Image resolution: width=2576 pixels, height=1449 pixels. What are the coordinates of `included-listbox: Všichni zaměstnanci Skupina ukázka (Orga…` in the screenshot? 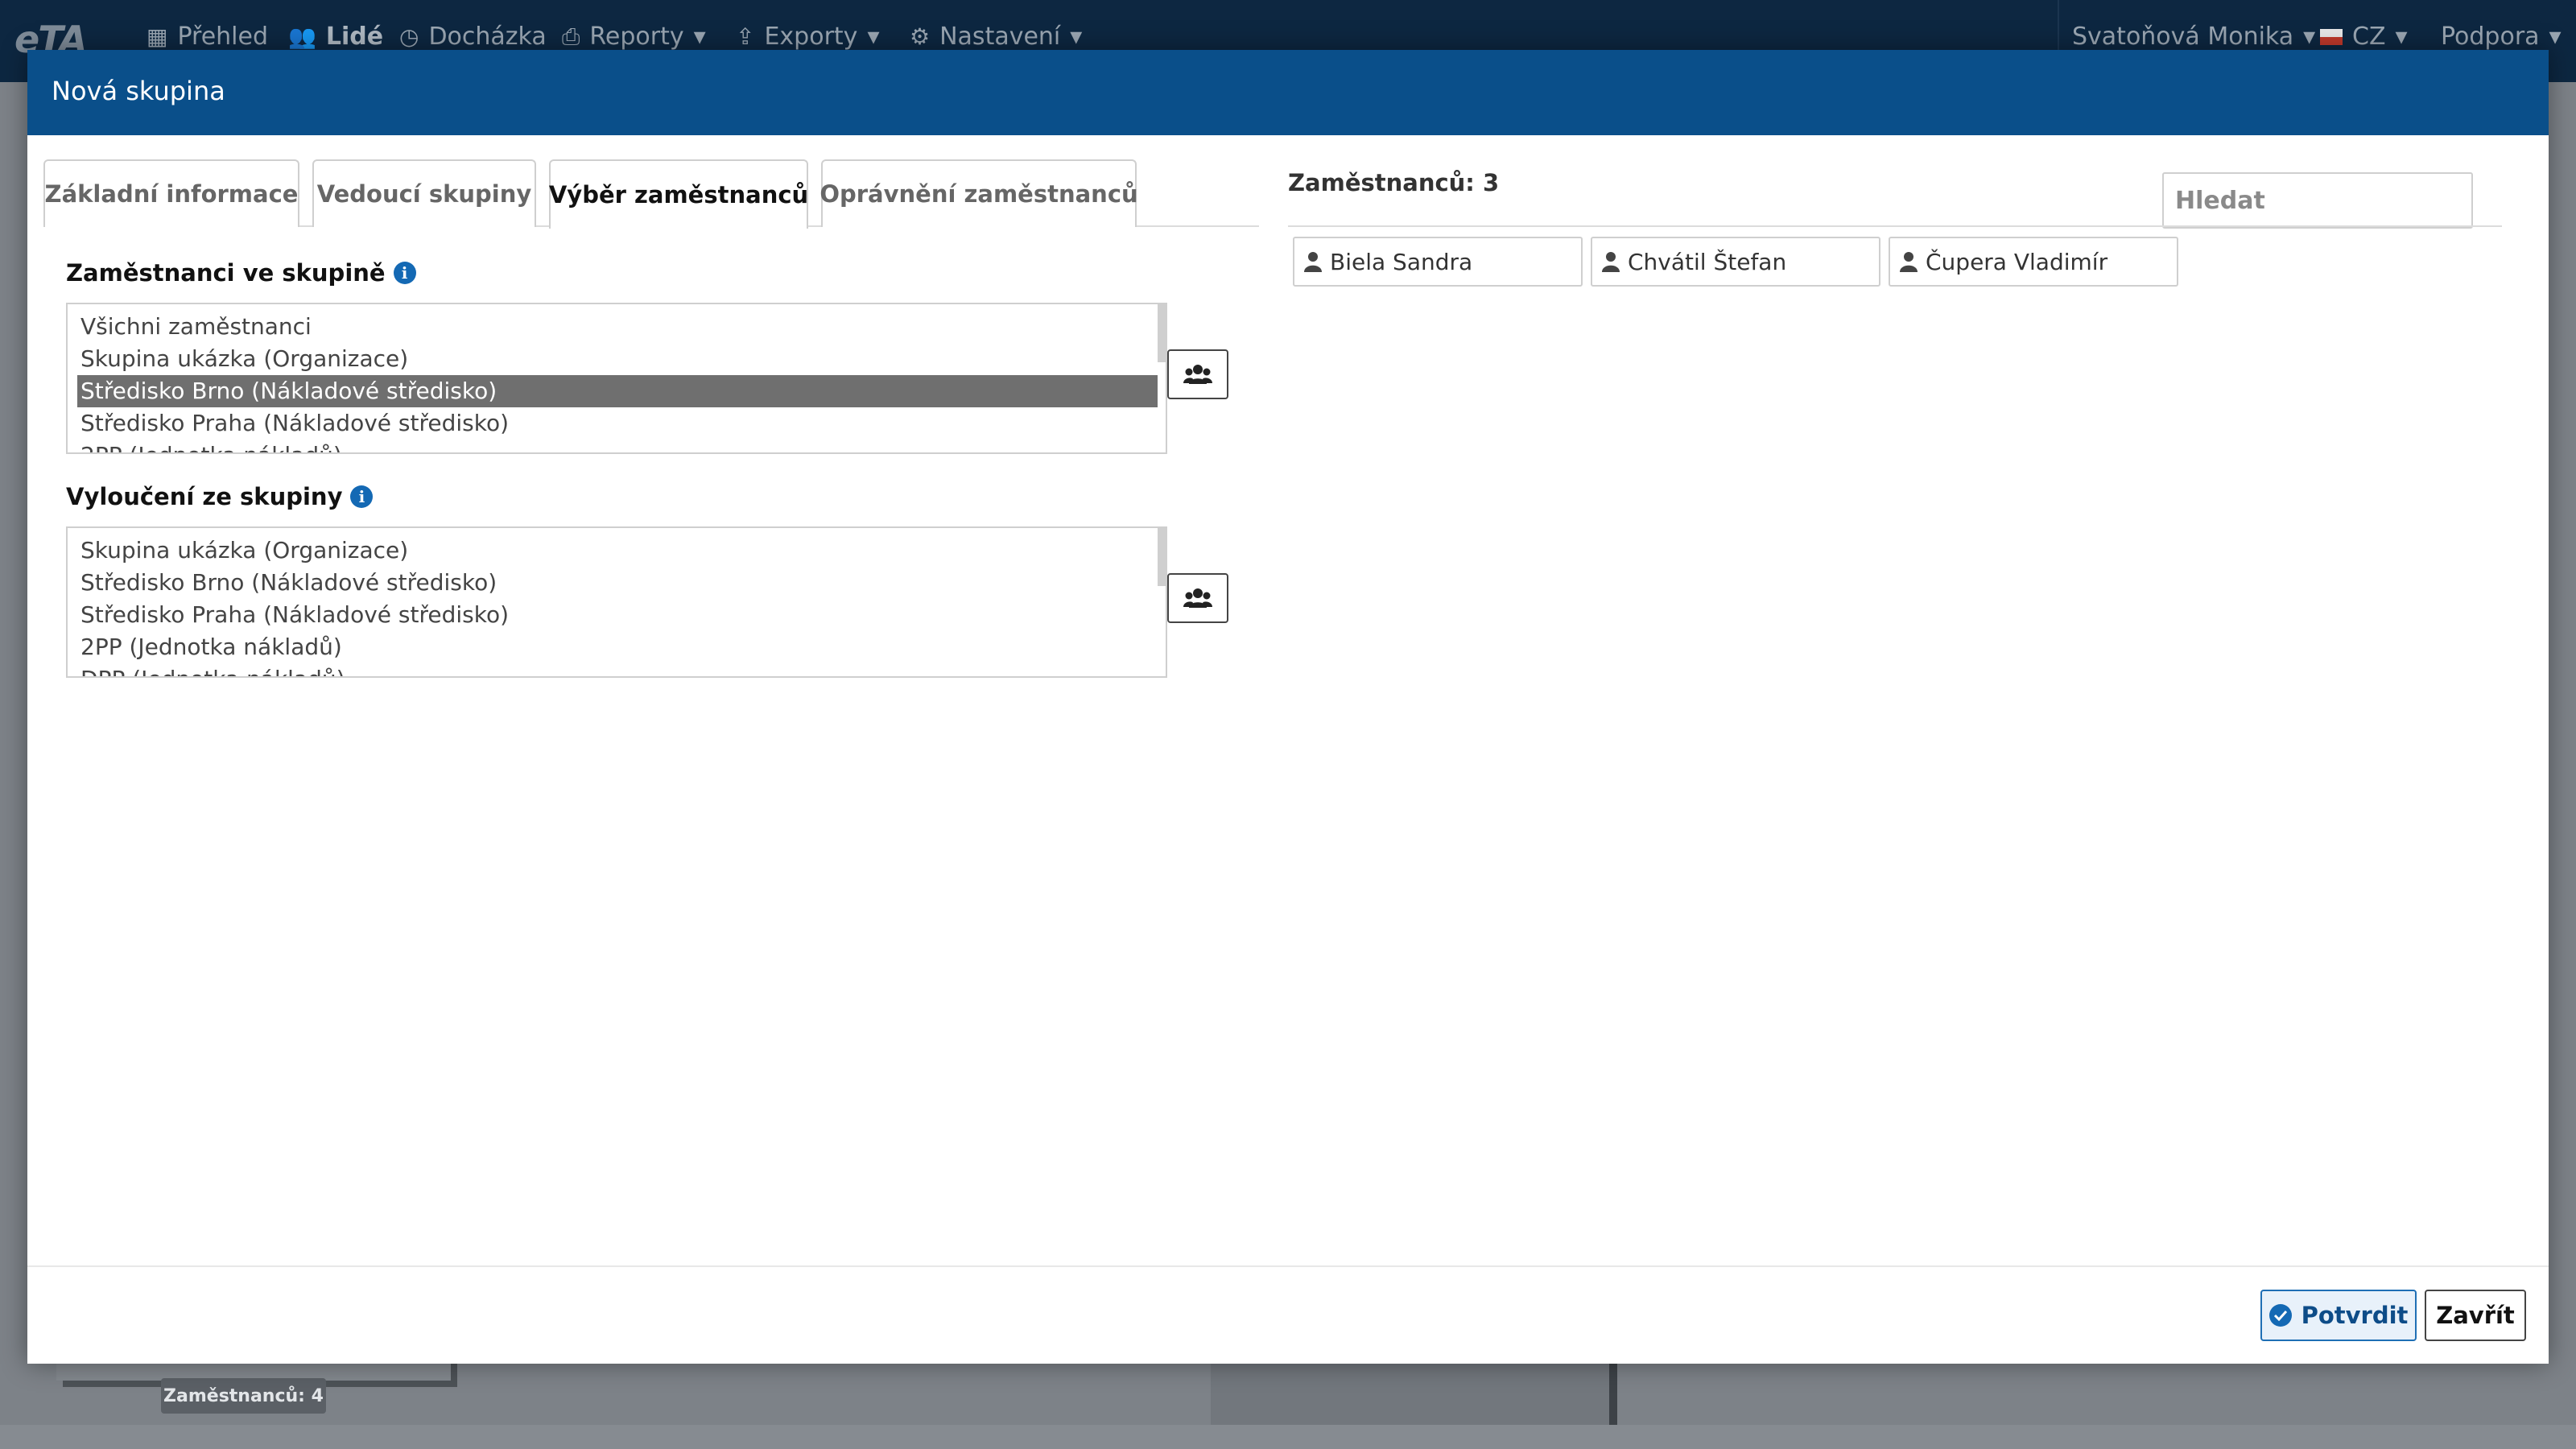 It's located at (616, 378).